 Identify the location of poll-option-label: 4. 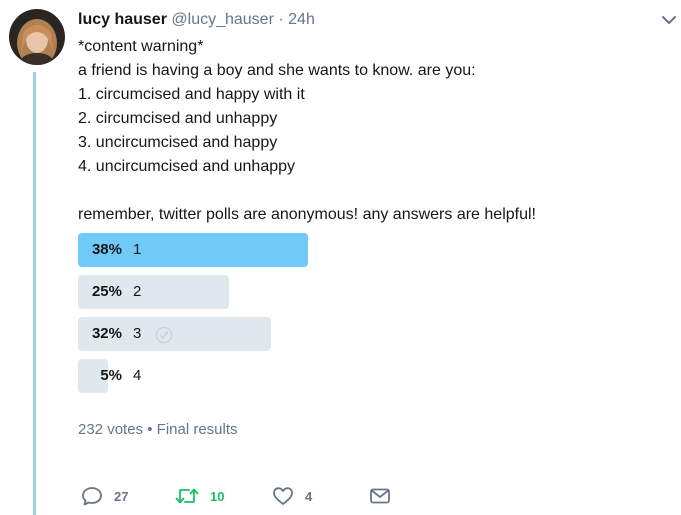
(137, 375).